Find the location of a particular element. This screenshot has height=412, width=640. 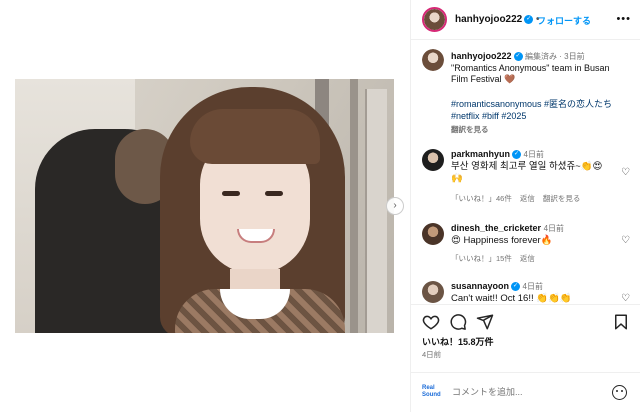

comment-translate-link: 翻訳を見る is located at coordinates (562, 198).